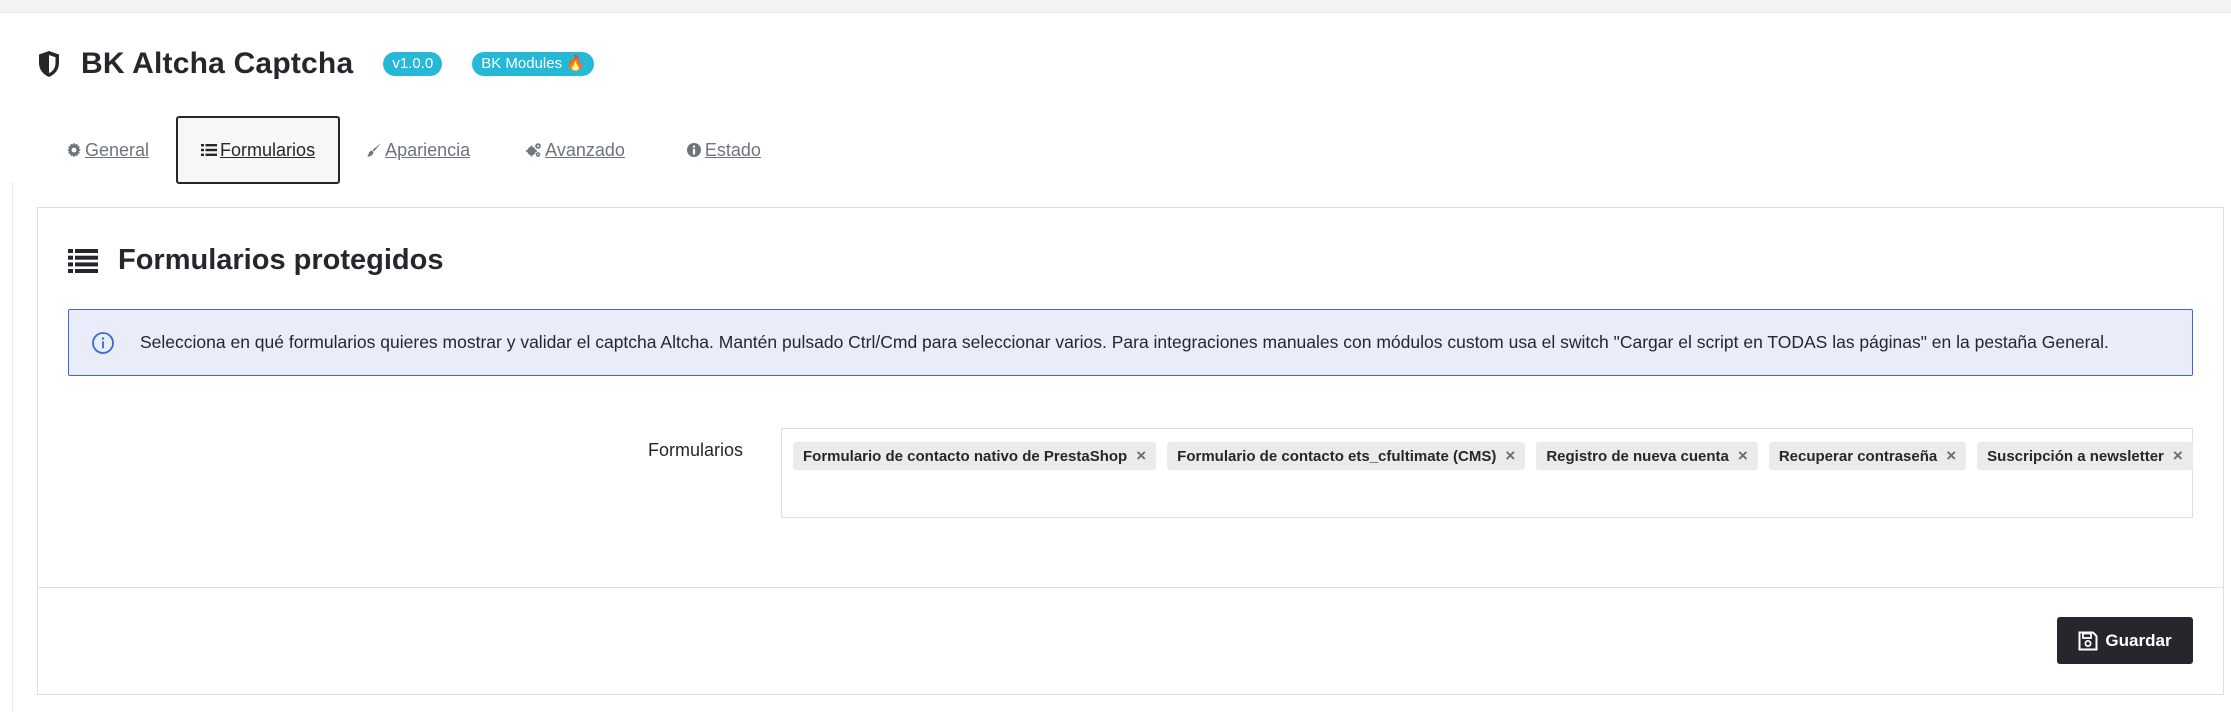 Image resolution: width=2231 pixels, height=712 pixels. What do you see at coordinates (533, 150) in the screenshot?
I see `gears-icon` at bounding box center [533, 150].